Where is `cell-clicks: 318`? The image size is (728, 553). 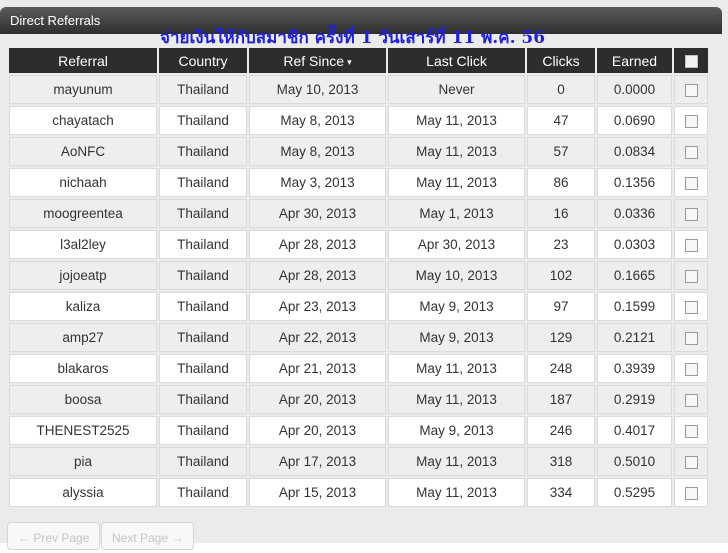 cell-clicks: 318 is located at coordinates (561, 461).